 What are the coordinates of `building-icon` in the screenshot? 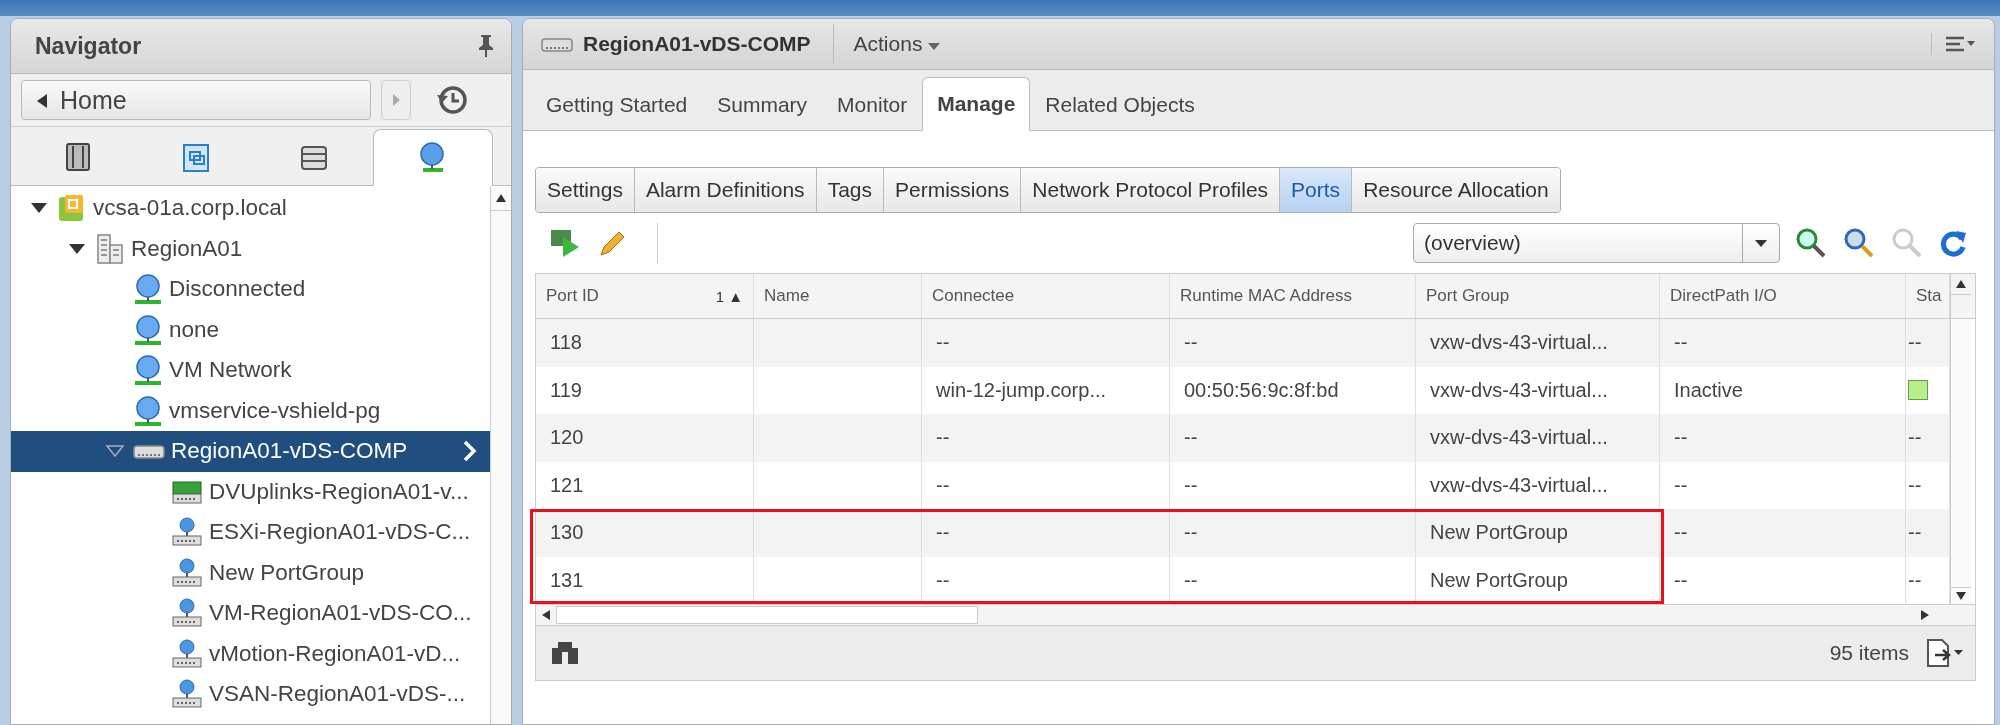 It's located at (110, 248).